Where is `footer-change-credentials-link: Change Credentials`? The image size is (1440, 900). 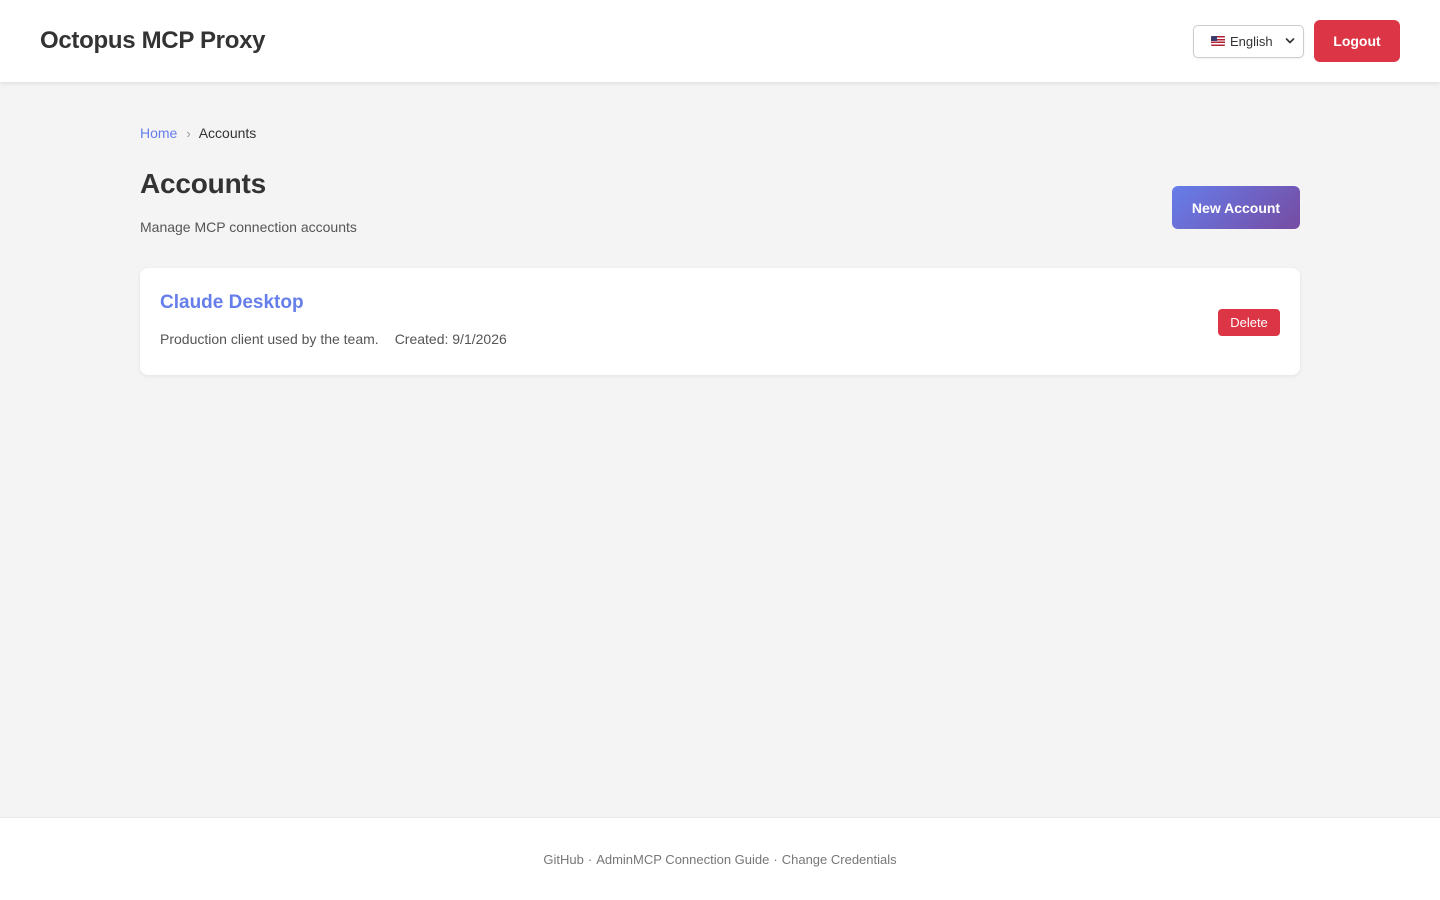
footer-change-credentials-link: Change Credentials is located at coordinates (839, 859).